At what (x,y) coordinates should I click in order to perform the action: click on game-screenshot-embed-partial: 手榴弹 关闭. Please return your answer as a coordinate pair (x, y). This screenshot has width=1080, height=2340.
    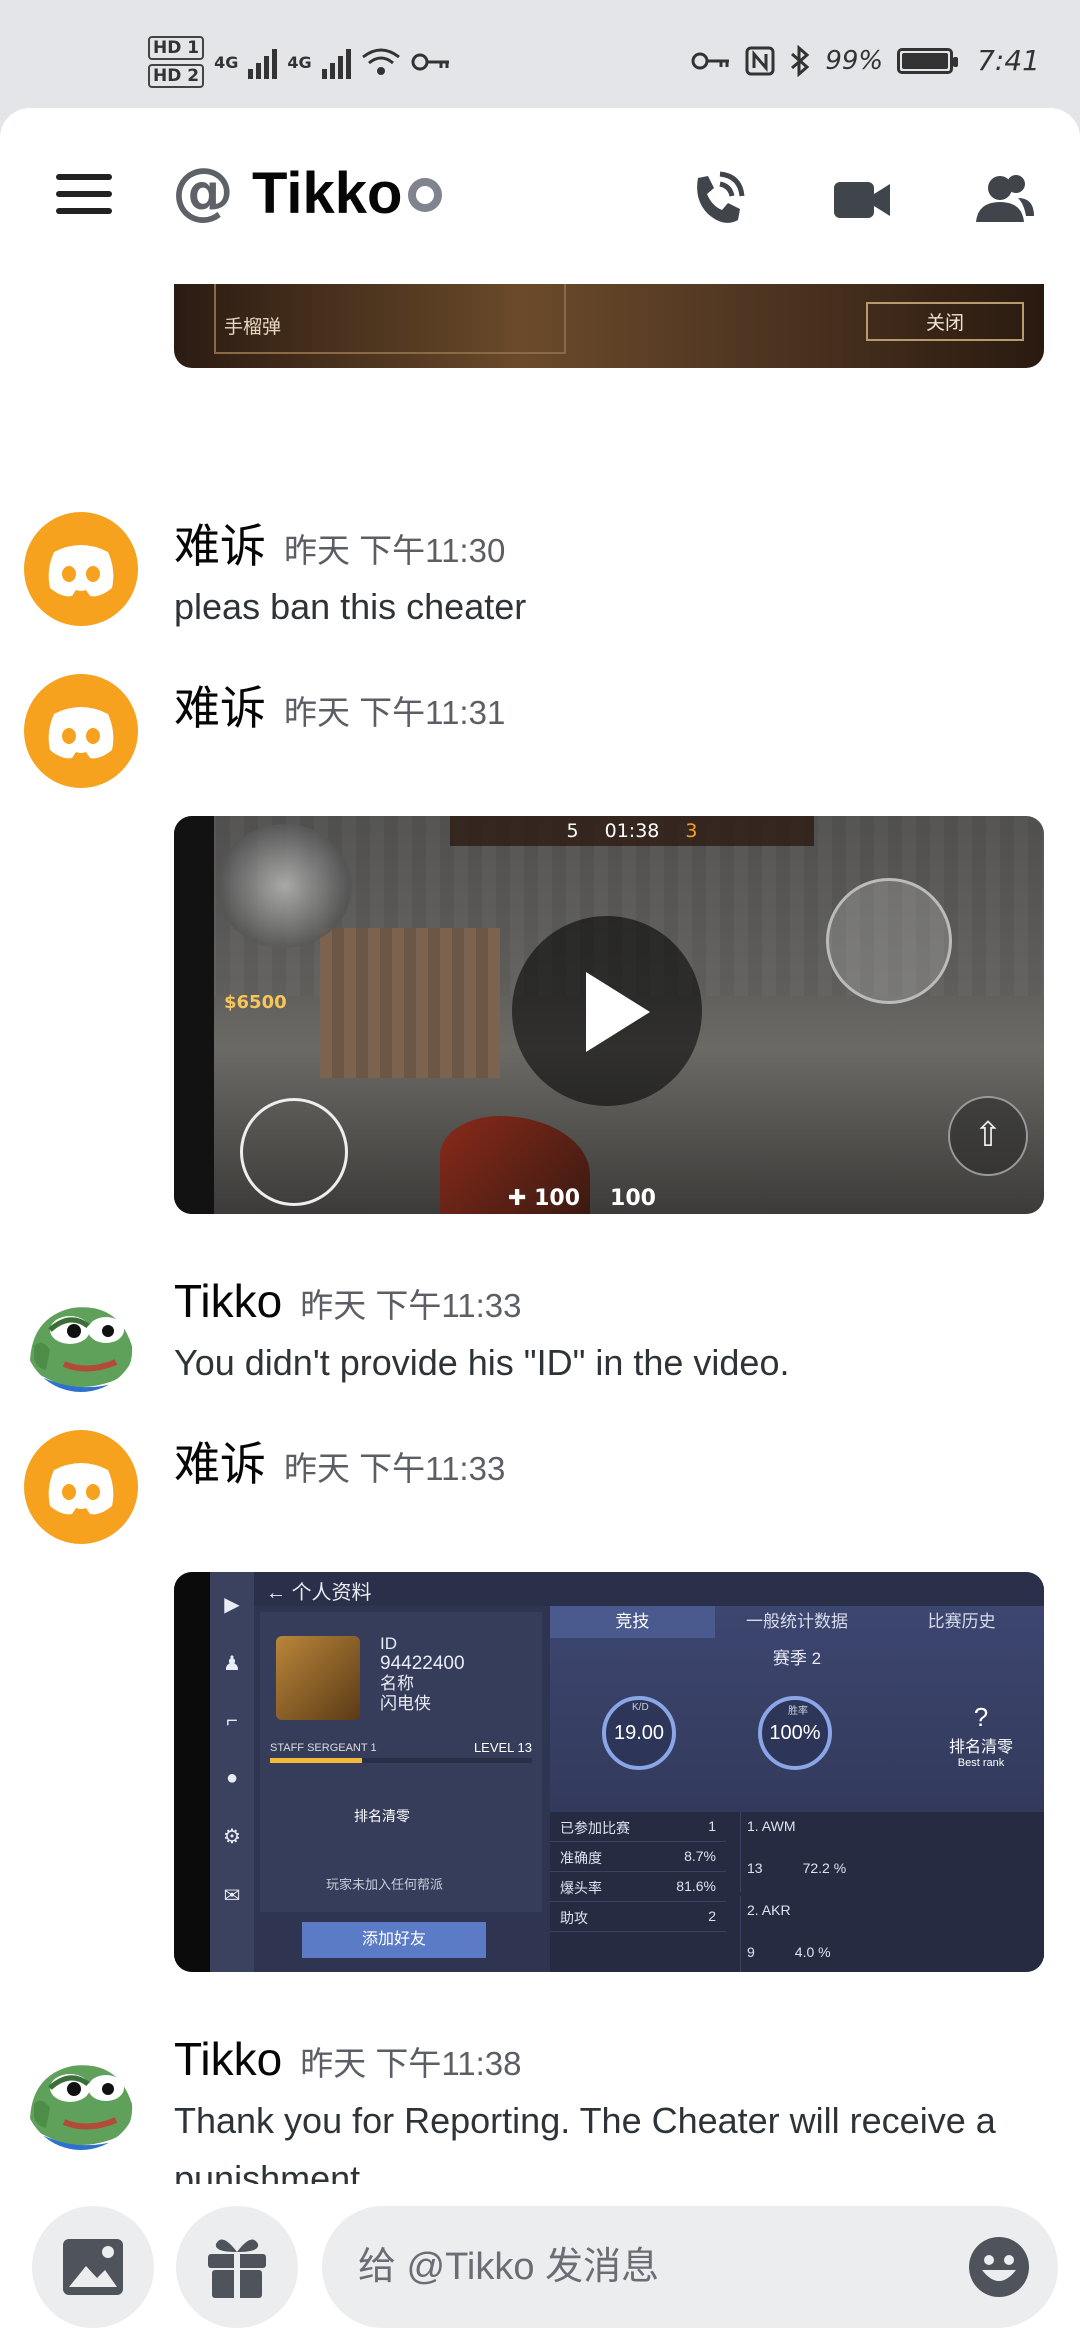
    Looking at the image, I should click on (609, 326).